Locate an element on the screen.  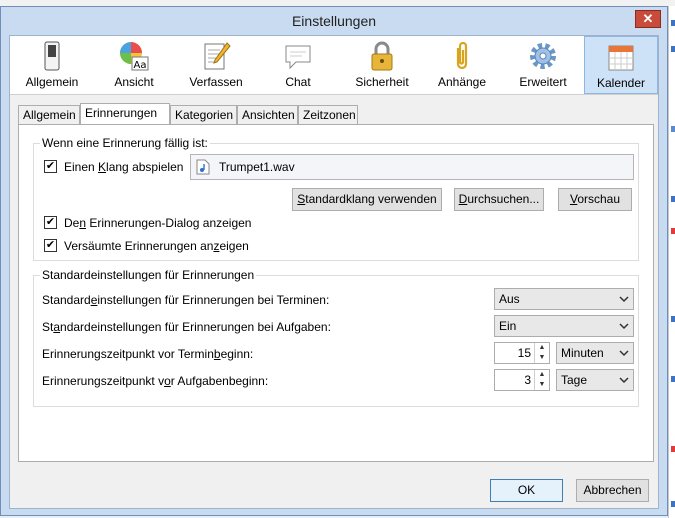
gear-icon is located at coordinates (543, 56).